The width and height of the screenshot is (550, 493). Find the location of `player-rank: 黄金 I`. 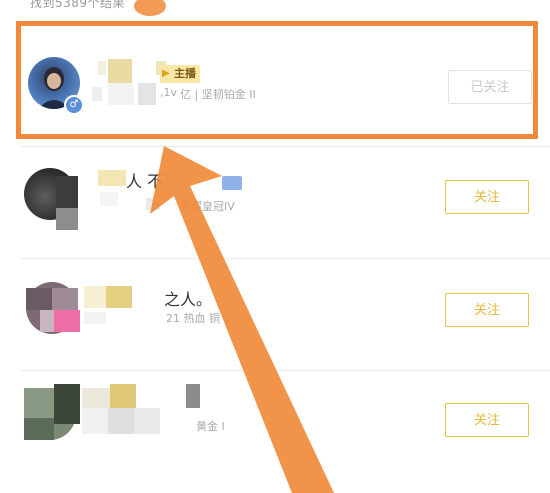

player-rank: 黄金 I is located at coordinates (210, 426).